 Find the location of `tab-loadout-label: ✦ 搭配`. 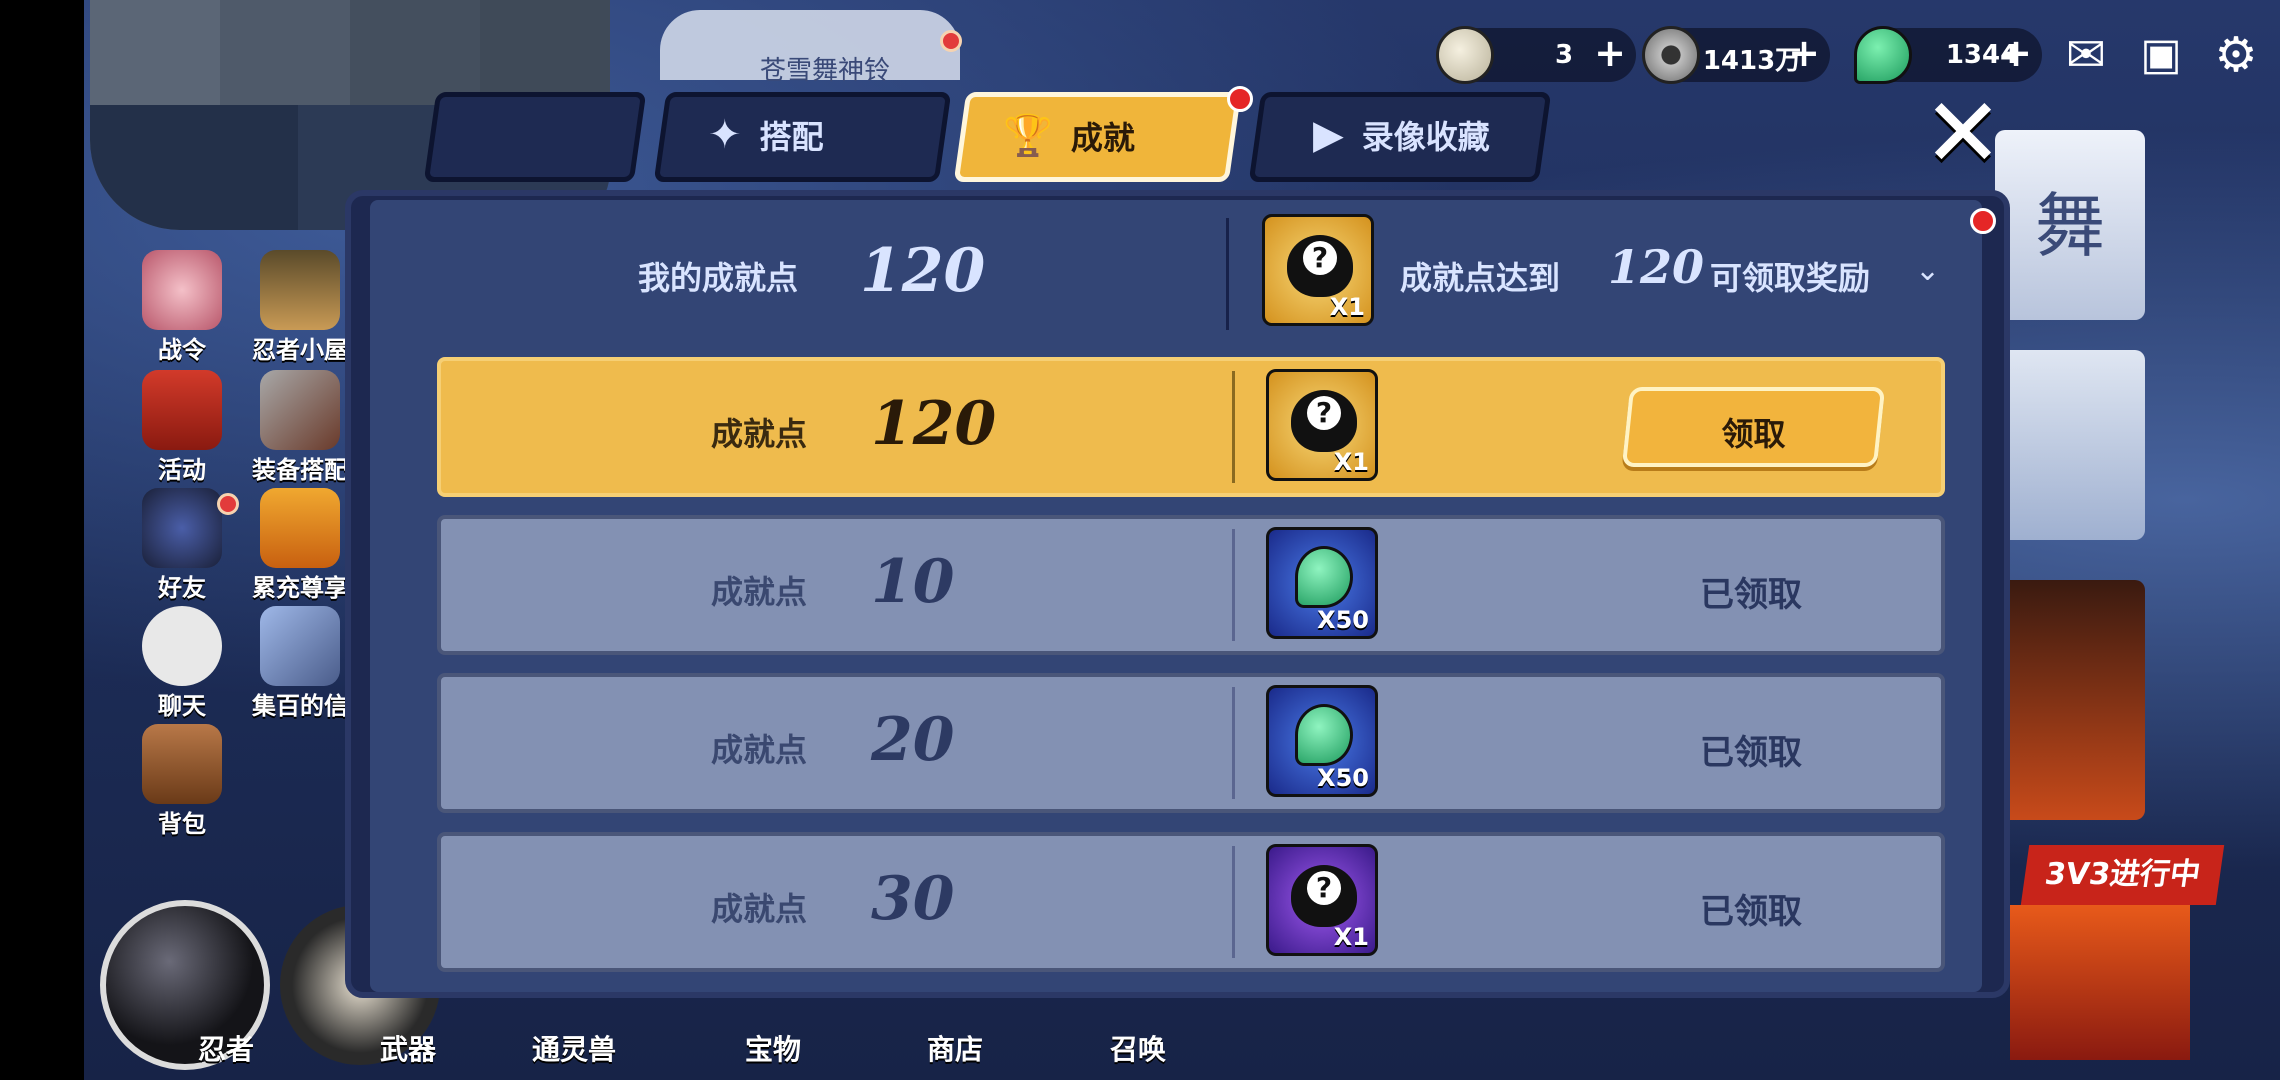

tab-loadout-label: ✦ 搭配 is located at coordinates (766, 135).